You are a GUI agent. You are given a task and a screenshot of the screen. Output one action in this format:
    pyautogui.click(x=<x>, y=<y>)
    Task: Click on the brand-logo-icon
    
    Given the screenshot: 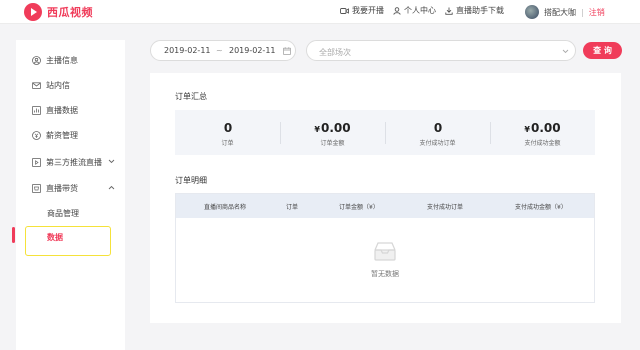 What is the action you would take?
    pyautogui.click(x=33, y=12)
    